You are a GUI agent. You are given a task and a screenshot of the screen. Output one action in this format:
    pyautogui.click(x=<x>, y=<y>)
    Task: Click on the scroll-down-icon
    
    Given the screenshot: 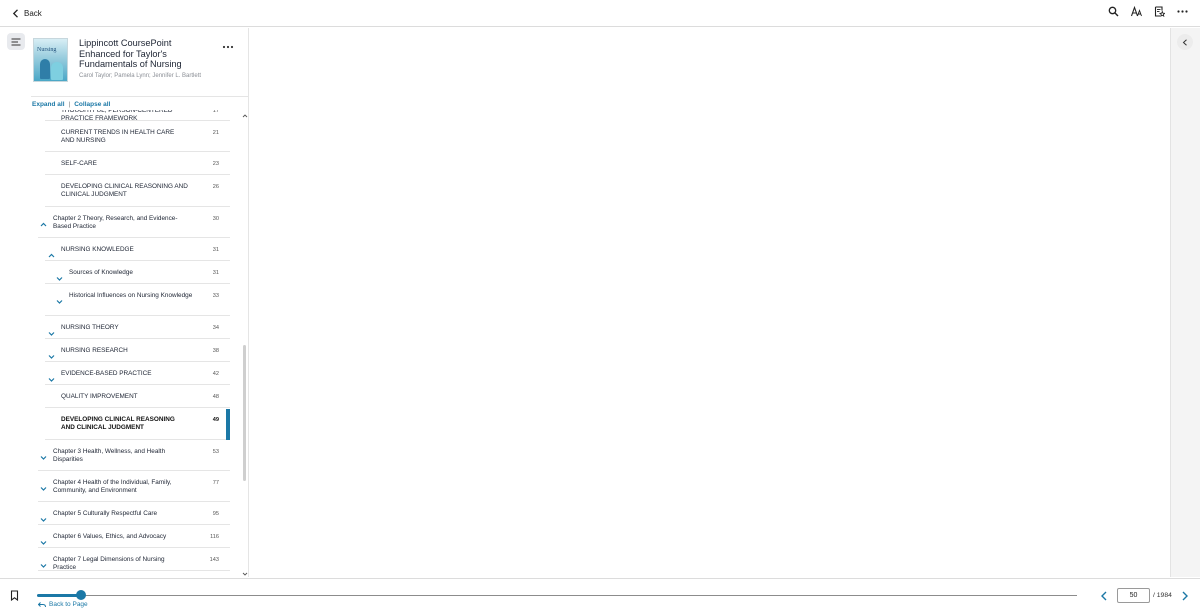 What is the action you would take?
    pyautogui.click(x=245, y=574)
    